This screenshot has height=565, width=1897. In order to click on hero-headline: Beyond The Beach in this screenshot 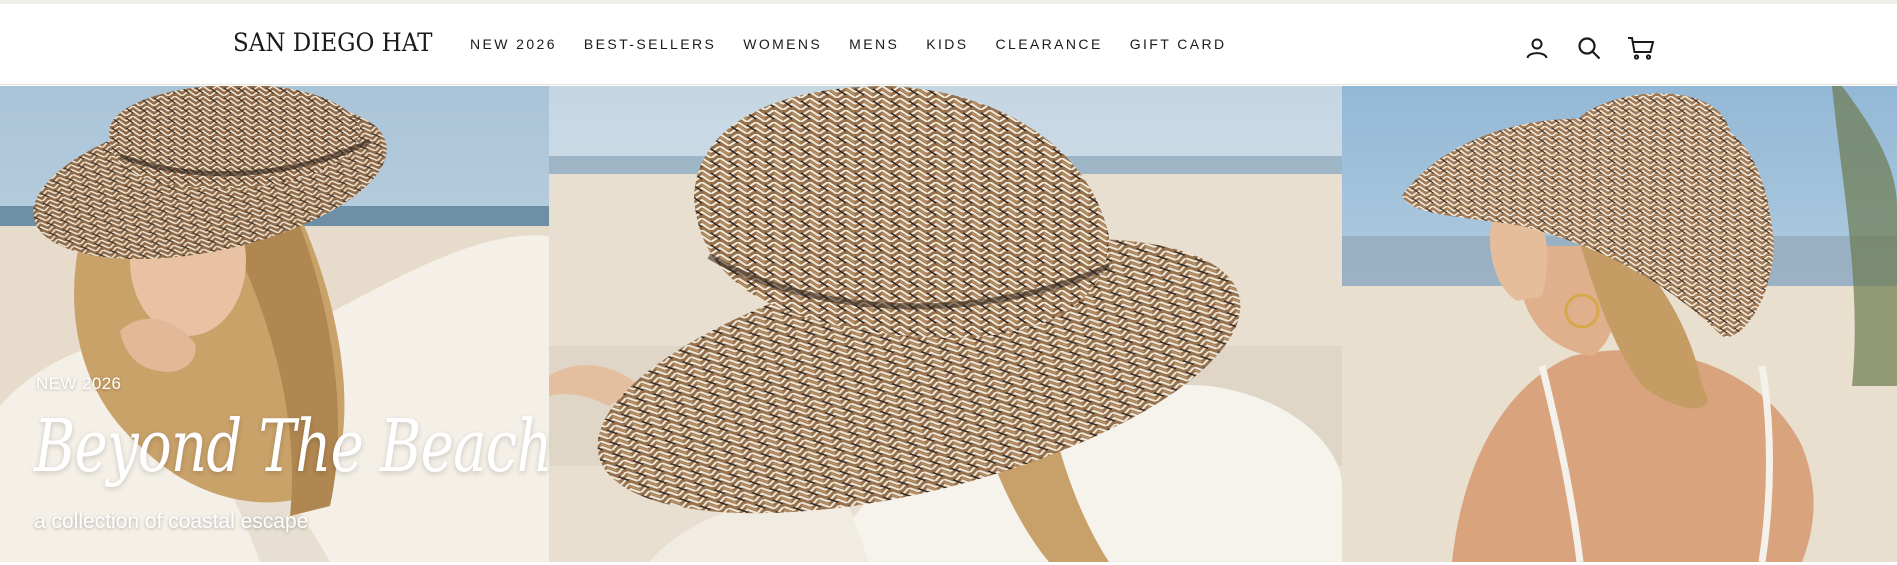, I will do `click(293, 446)`.